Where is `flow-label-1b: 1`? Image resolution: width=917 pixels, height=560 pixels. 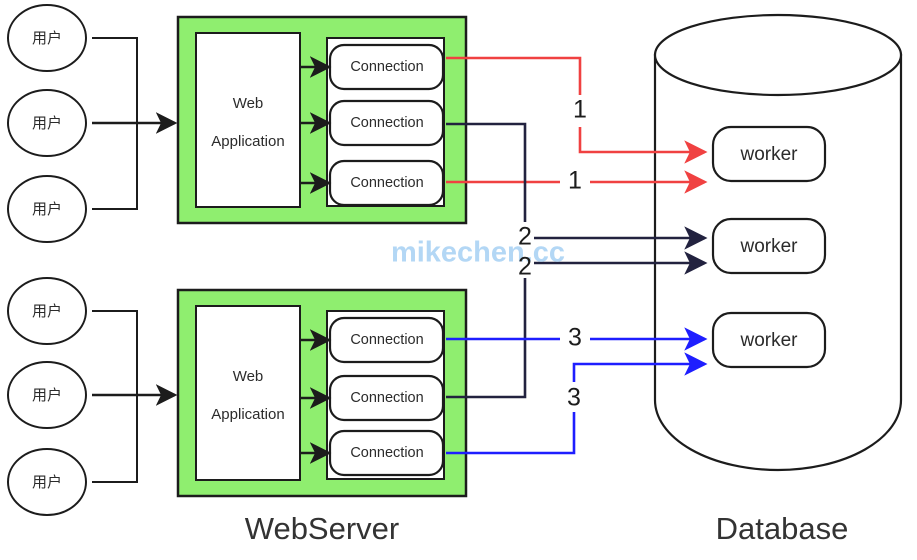 flow-label-1b: 1 is located at coordinates (575, 181).